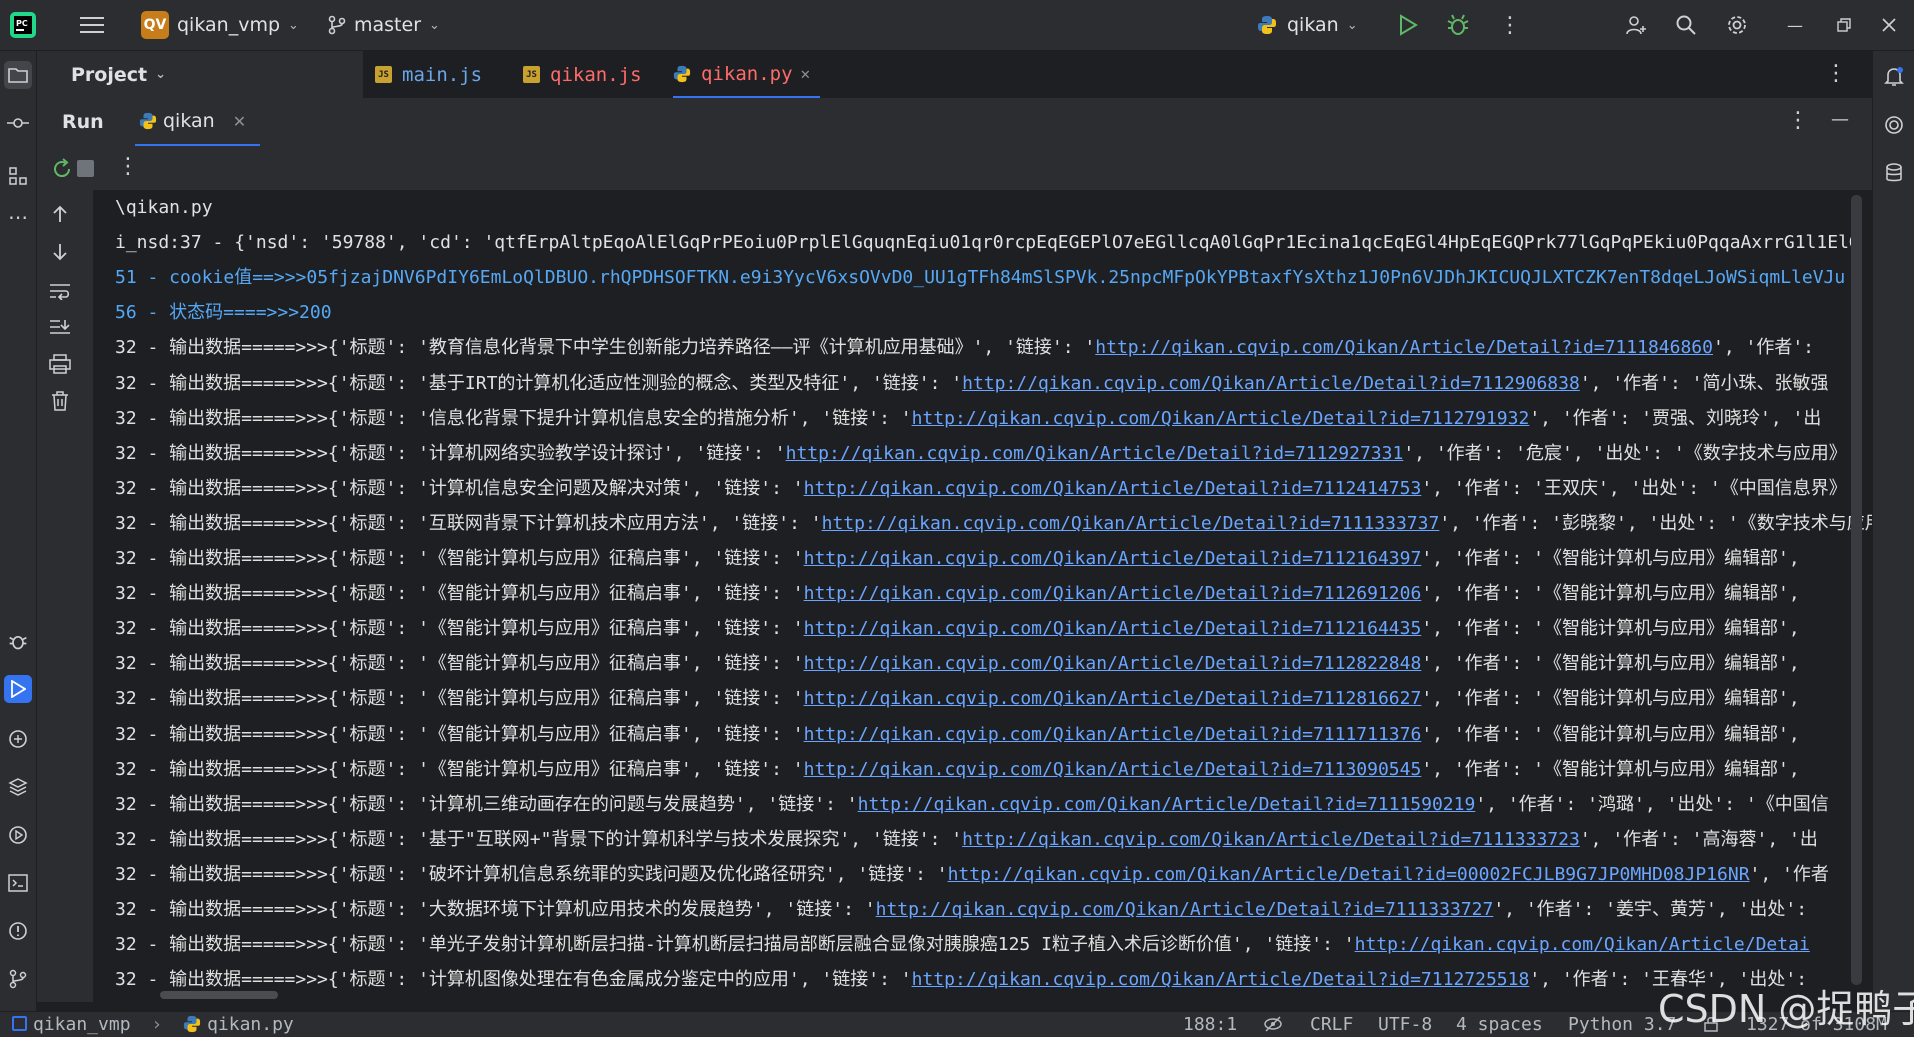 This screenshot has width=1914, height=1037. I want to click on arrow-down-icon, so click(60, 254).